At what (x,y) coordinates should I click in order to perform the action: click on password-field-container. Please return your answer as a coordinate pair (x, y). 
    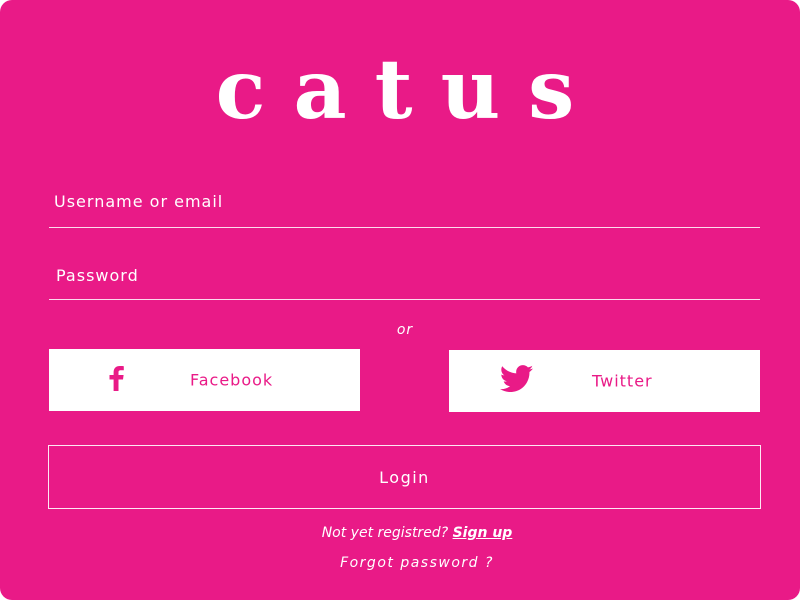
    Looking at the image, I should click on (404, 280).